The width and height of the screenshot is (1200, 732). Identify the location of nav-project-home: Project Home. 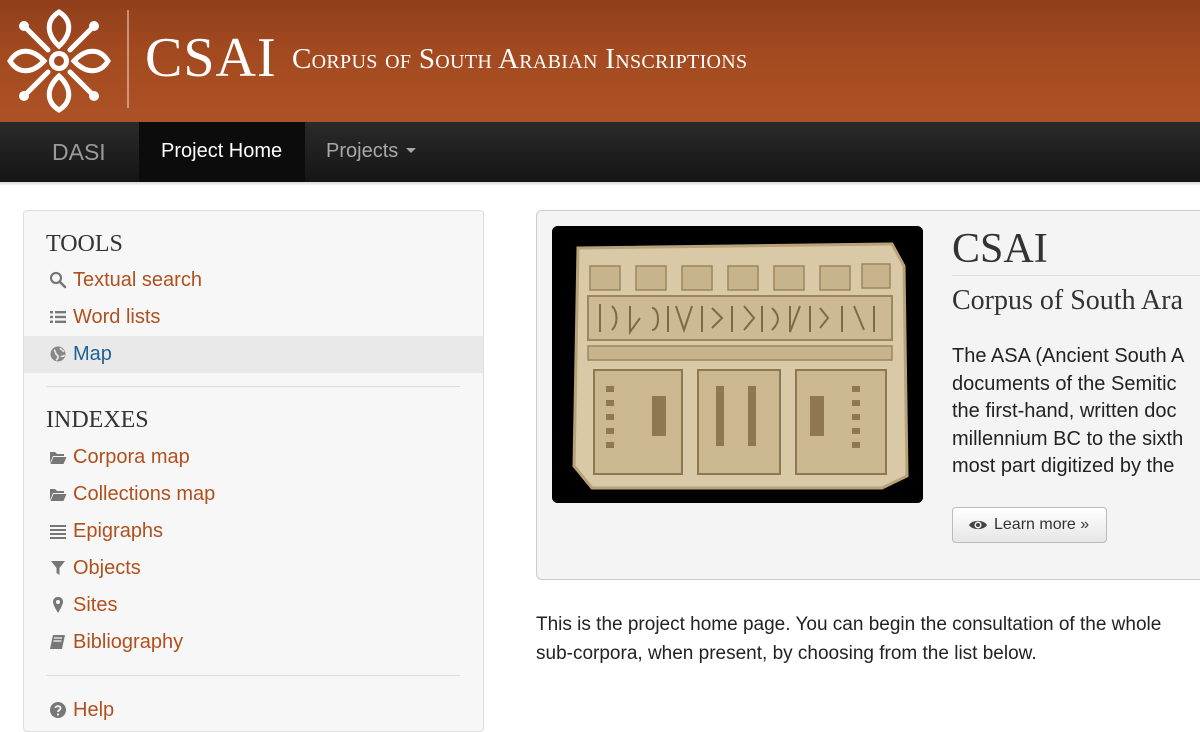
(222, 152).